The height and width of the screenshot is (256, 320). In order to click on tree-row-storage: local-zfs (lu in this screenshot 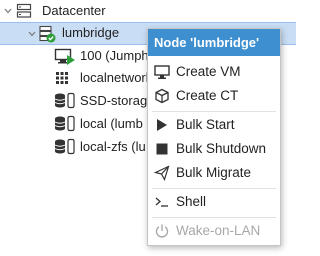, I will do `click(75, 147)`.